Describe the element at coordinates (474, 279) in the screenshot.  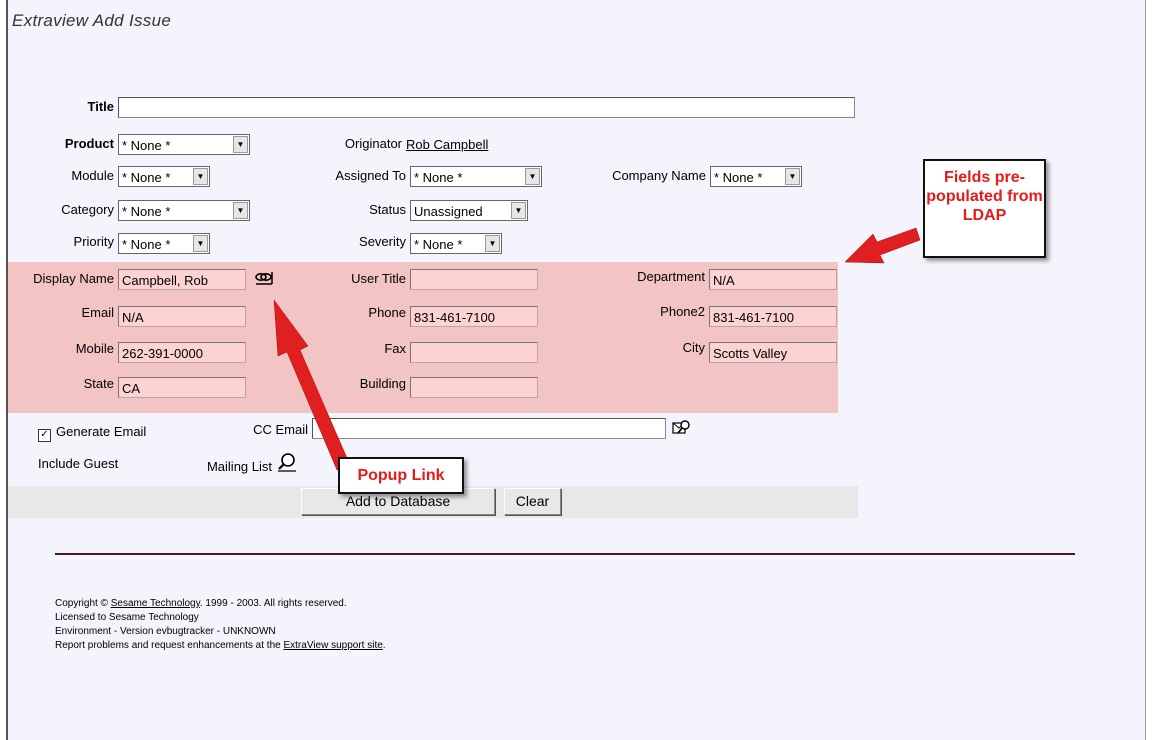
I see `user-title-field` at that location.